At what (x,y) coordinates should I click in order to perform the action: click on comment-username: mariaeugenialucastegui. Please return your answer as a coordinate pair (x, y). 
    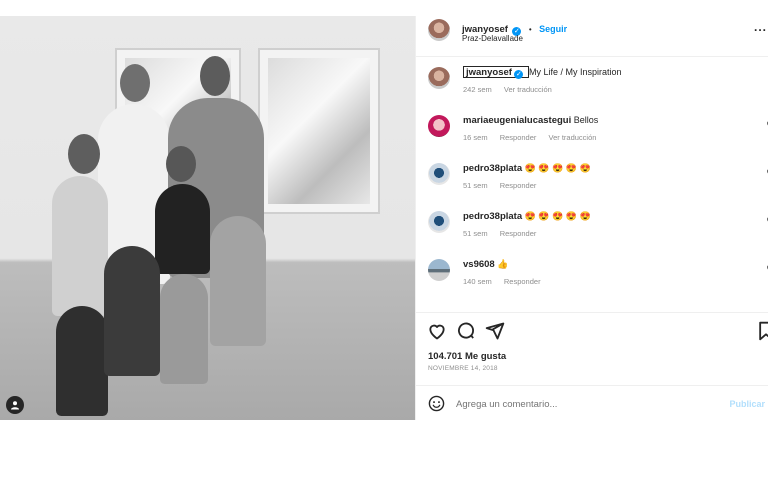
    Looking at the image, I should click on (517, 120).